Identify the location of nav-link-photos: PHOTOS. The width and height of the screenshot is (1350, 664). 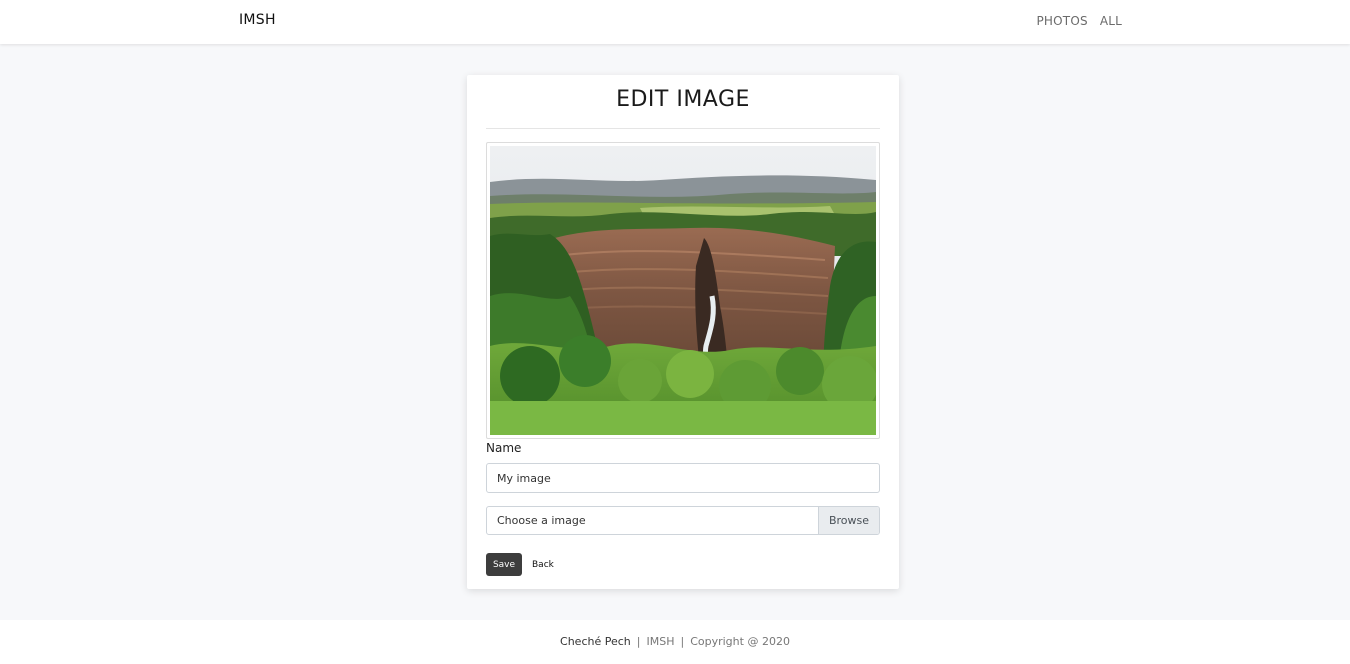
(1062, 21).